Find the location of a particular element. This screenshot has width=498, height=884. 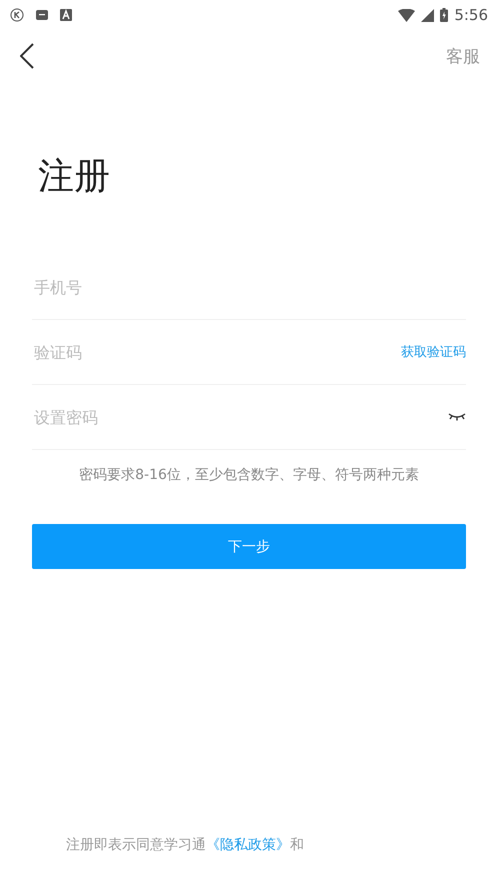

signal-icon is located at coordinates (427, 15).